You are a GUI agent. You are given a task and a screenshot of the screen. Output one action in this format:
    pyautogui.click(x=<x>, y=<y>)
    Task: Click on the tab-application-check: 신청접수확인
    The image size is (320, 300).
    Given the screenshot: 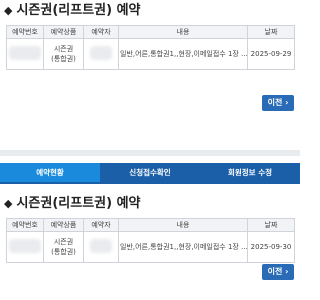 What is the action you would take?
    pyautogui.click(x=150, y=172)
    